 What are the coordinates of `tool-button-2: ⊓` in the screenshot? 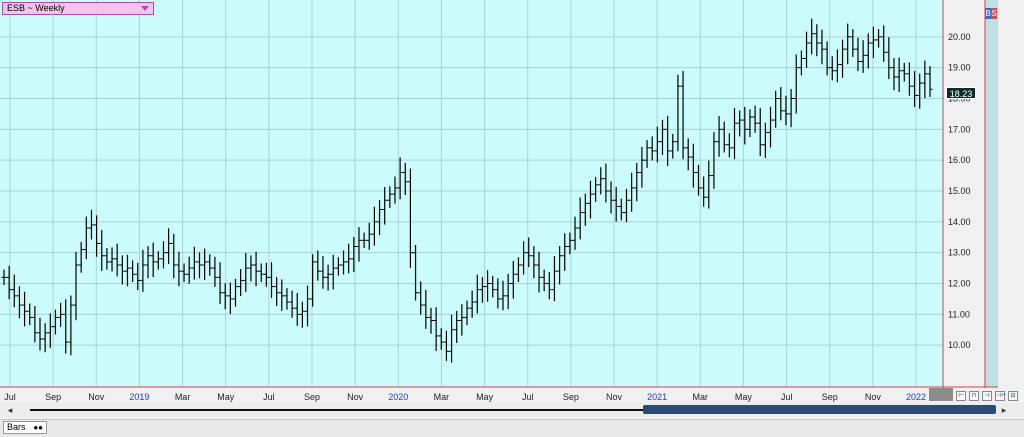 It's located at (974, 396).